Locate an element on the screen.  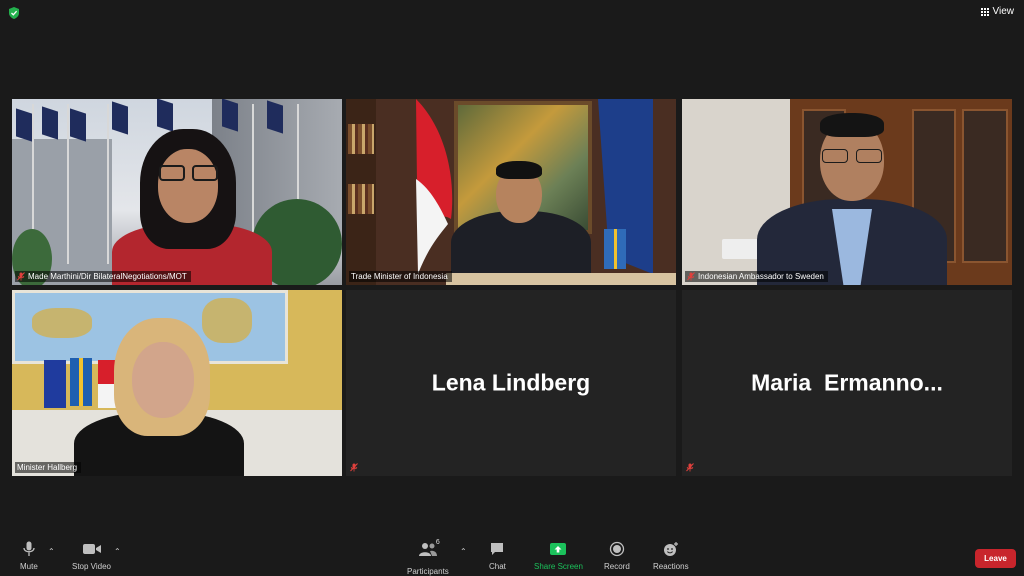
reactions-label: Reactions is located at coordinates (671, 566).